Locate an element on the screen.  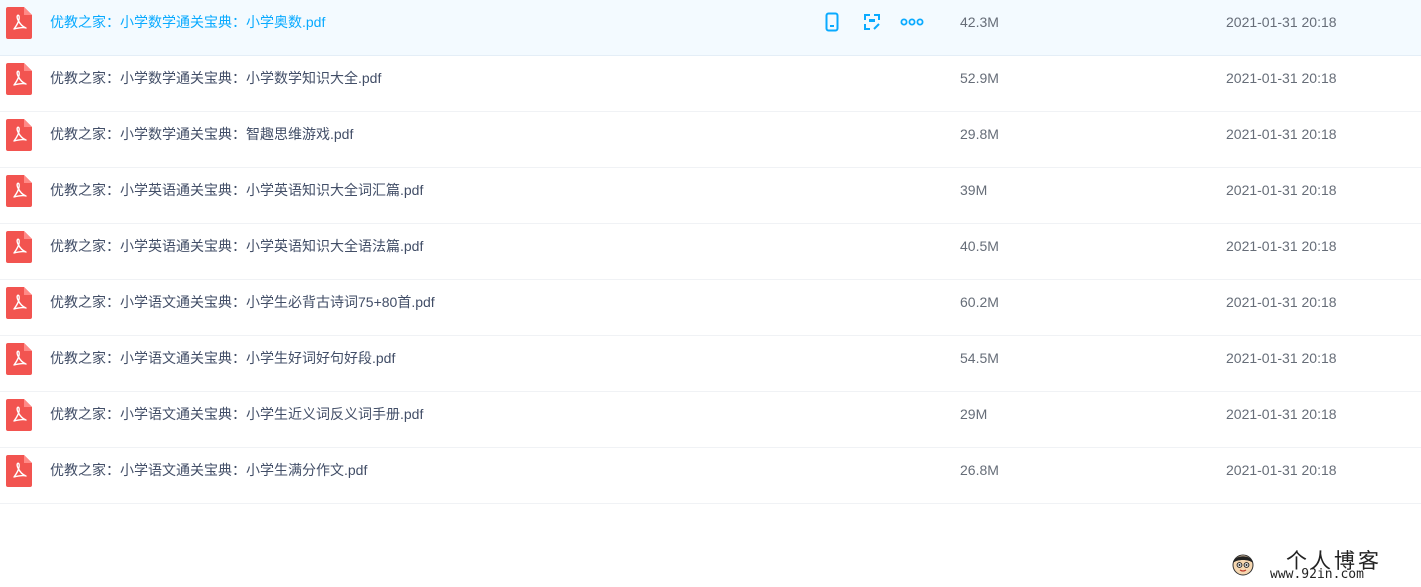
file-name: 优教之家：小学数学通关宝典：小学数学知识大全.pdf is located at coordinates (215, 78).